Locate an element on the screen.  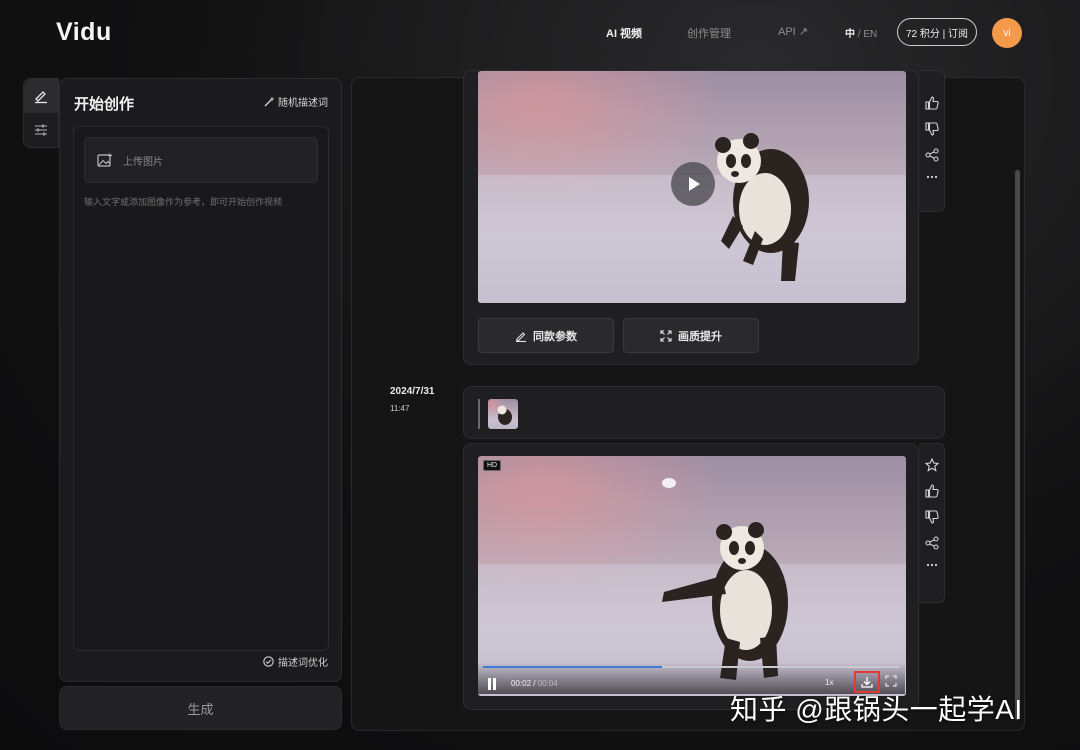
nav-ai-video: AI 视频 is located at coordinates (624, 33).